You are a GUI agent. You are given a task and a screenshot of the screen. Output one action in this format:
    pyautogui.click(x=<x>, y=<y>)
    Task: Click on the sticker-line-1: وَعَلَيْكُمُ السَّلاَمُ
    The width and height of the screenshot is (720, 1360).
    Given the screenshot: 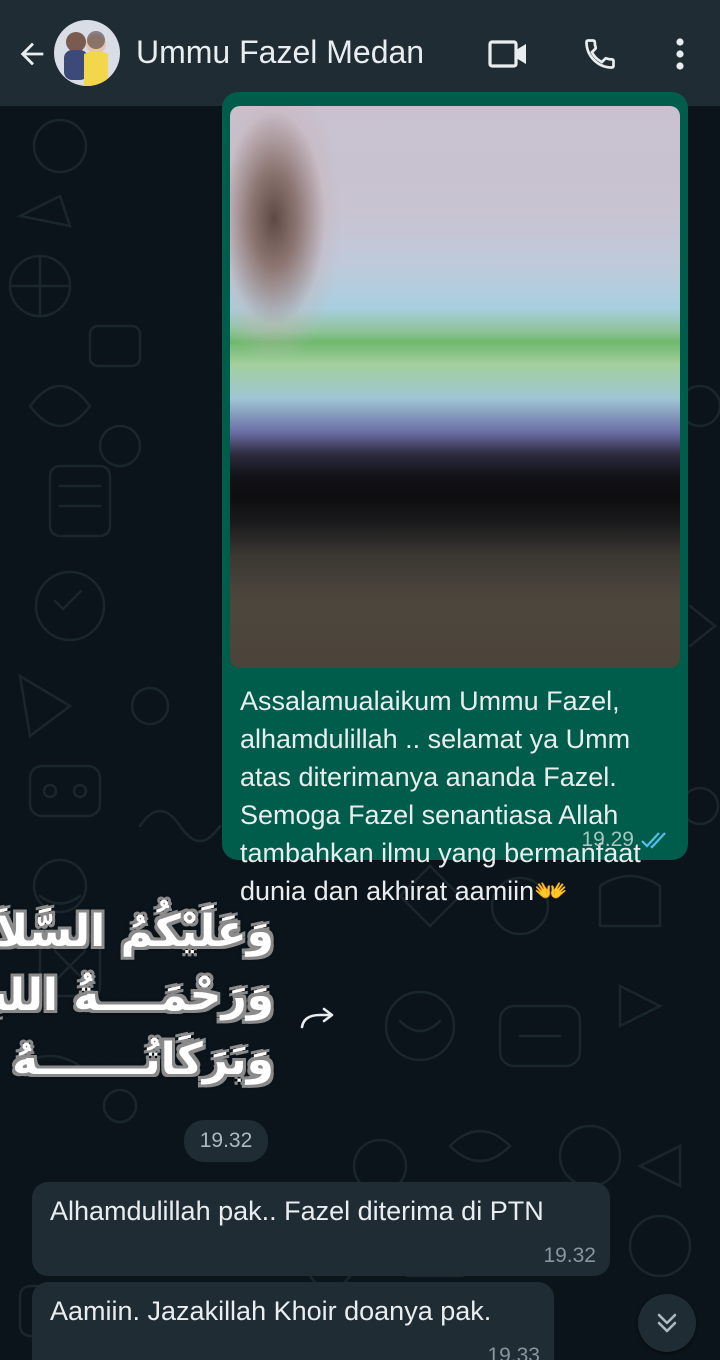 What is the action you would take?
    pyautogui.click(x=137, y=931)
    